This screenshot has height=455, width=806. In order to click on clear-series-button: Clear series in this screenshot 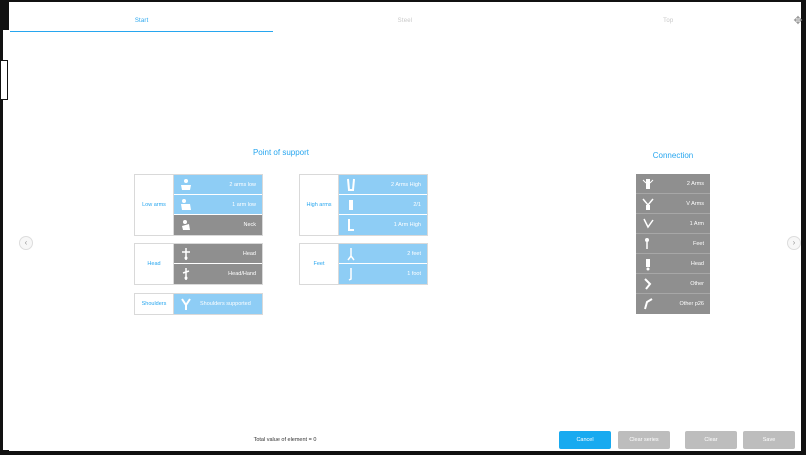, I will do `click(644, 440)`.